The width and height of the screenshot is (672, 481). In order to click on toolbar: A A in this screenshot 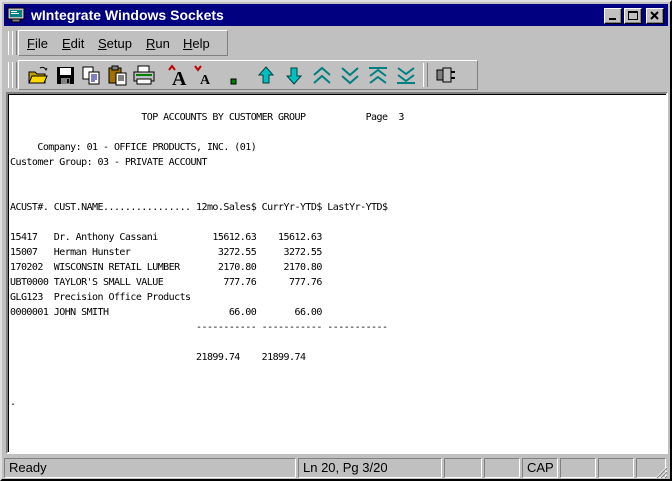, I will do `click(248, 75)`.